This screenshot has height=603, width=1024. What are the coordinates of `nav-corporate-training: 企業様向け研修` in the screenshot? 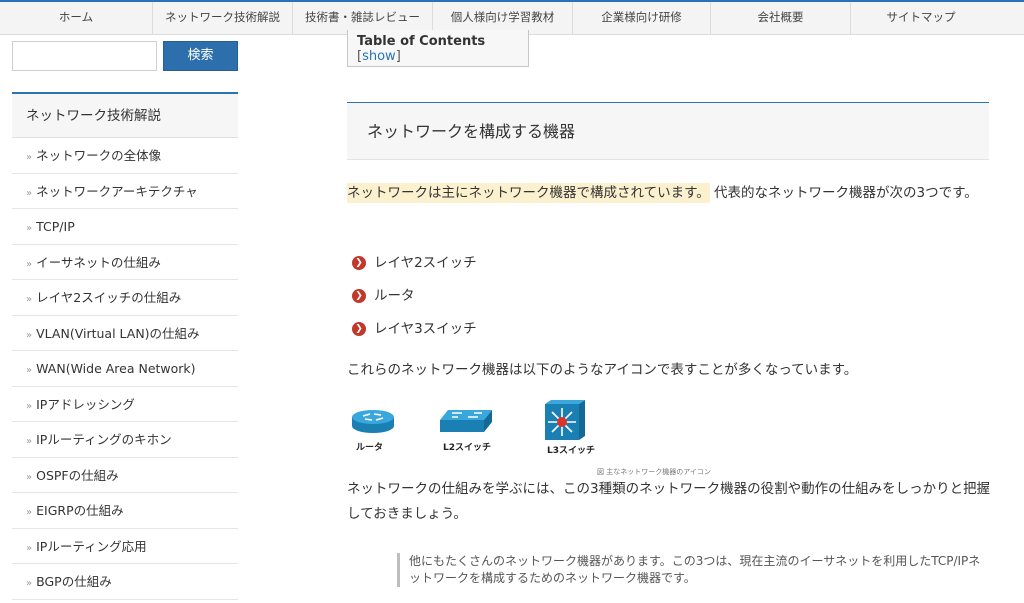 It's located at (642, 18).